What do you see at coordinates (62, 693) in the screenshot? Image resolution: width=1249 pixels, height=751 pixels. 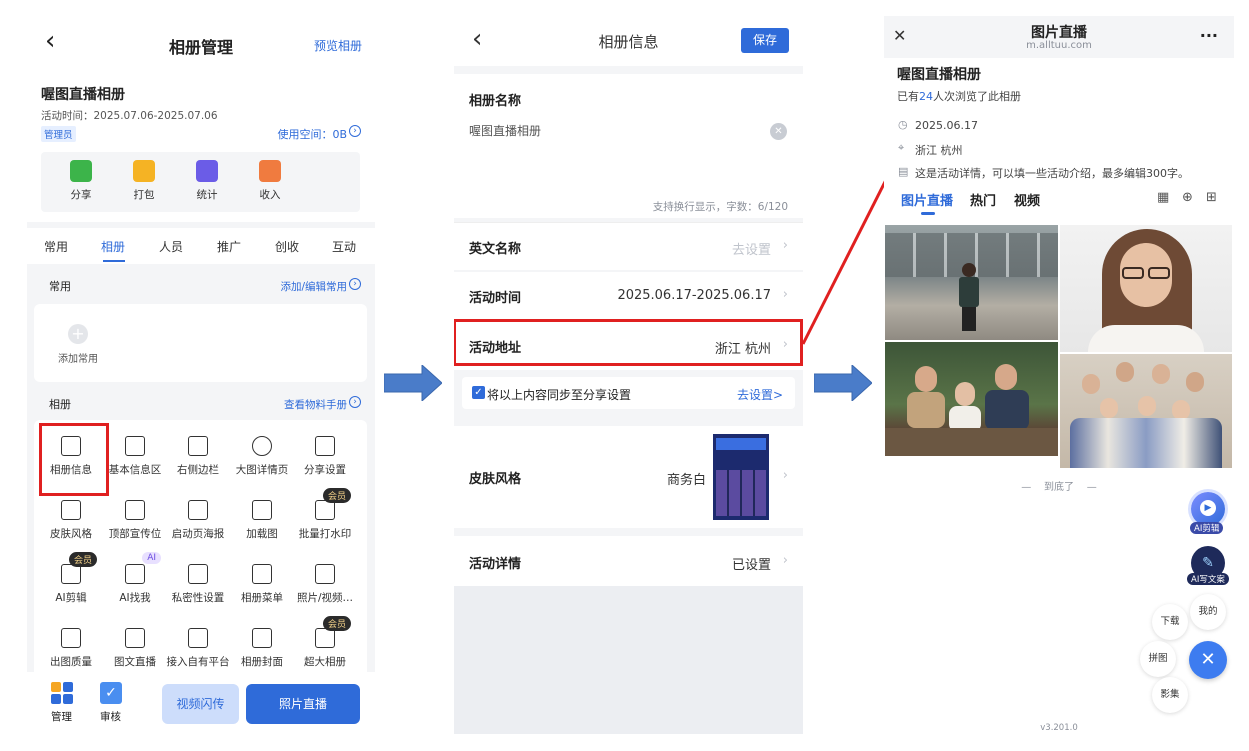 I see `manage-icon` at bounding box center [62, 693].